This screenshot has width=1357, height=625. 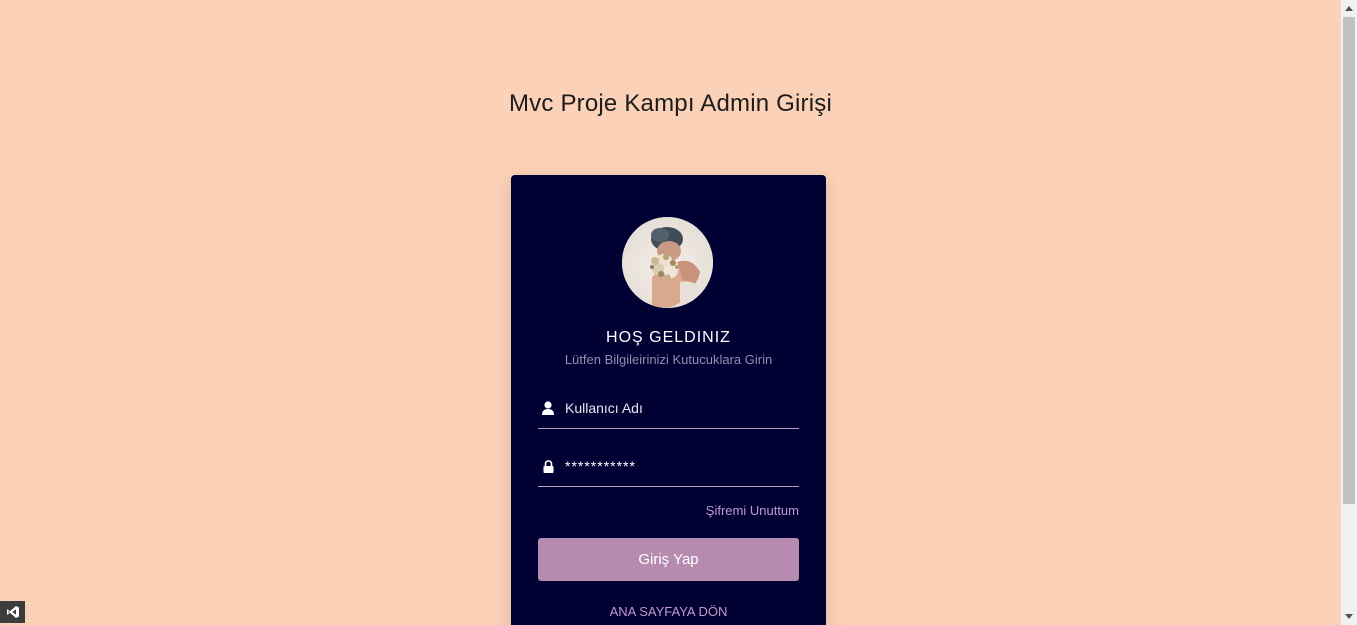 I want to click on vertical-scrollbar, so click(x=1349, y=312).